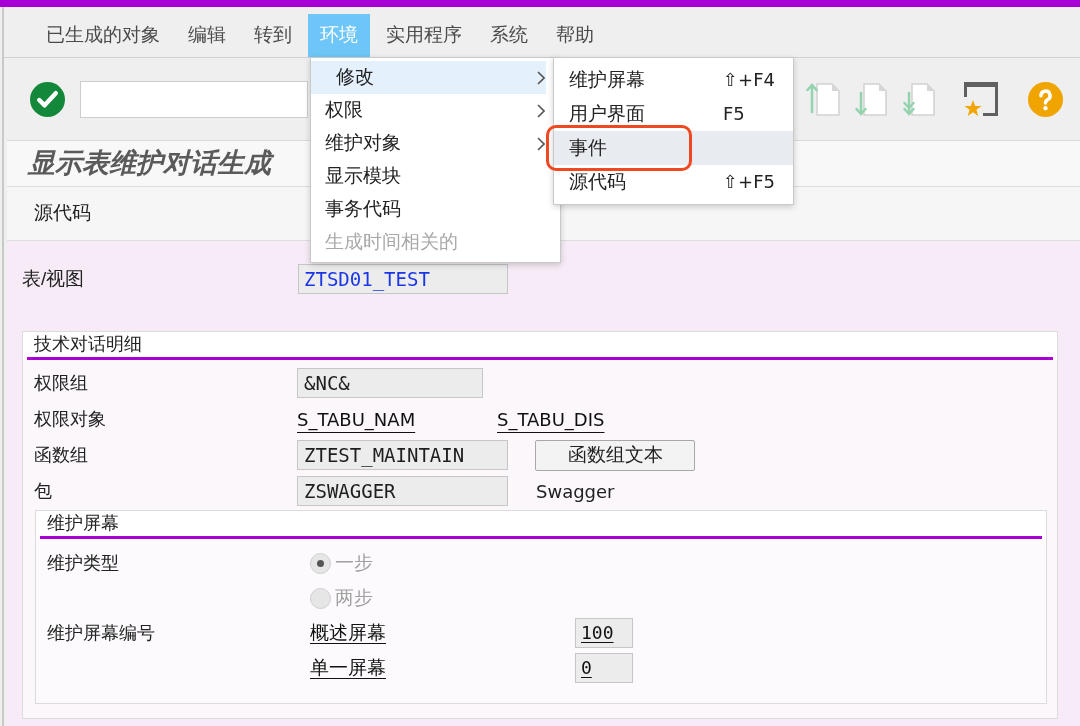 Image resolution: width=1080 pixels, height=726 pixels. I want to click on text-field: ZTSD01_TEST, so click(403, 279).